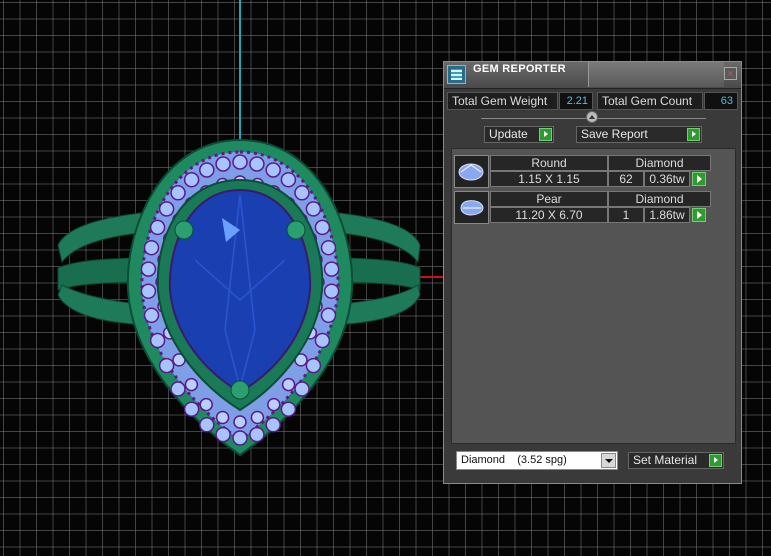 The image size is (771, 556). I want to click on panel-title: GEM REPORTER, so click(519, 69).